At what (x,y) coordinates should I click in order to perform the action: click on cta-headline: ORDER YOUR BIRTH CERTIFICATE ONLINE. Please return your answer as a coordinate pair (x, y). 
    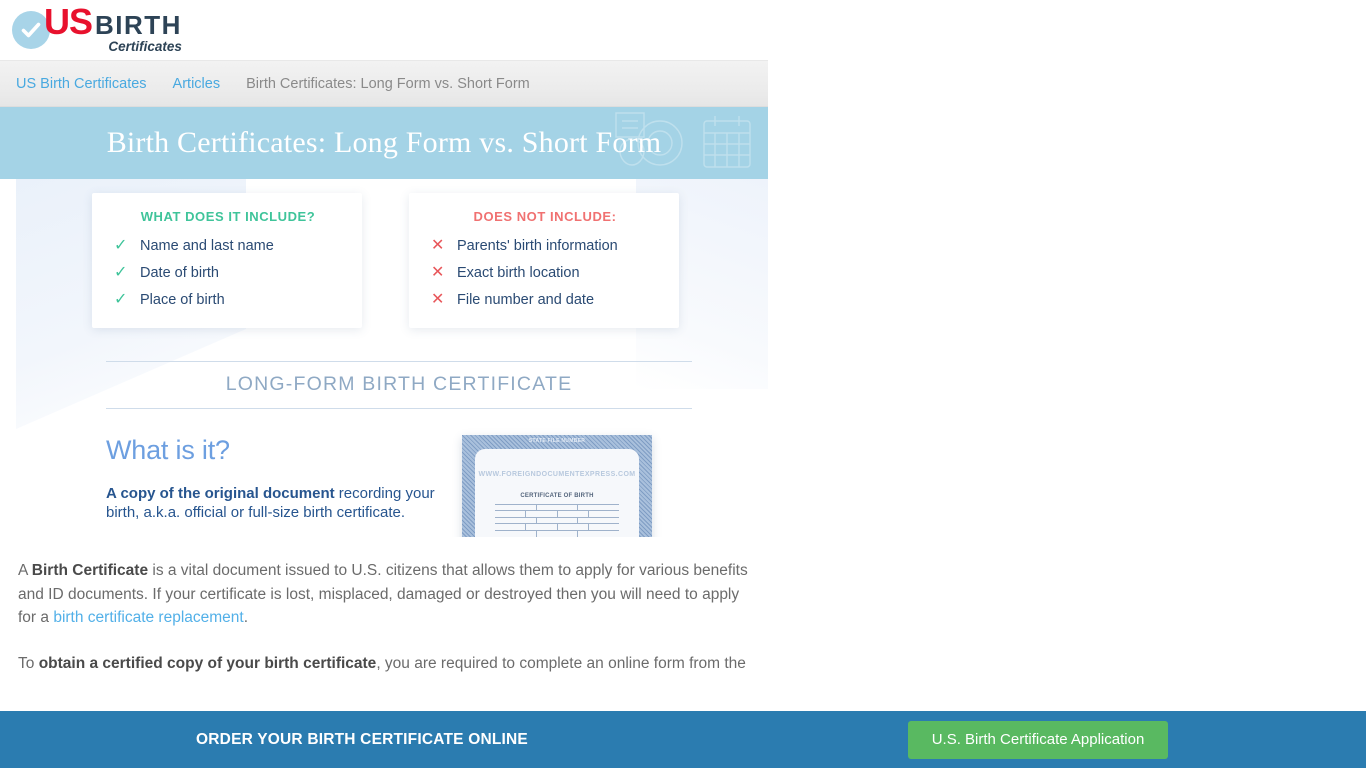
    Looking at the image, I should click on (362, 739).